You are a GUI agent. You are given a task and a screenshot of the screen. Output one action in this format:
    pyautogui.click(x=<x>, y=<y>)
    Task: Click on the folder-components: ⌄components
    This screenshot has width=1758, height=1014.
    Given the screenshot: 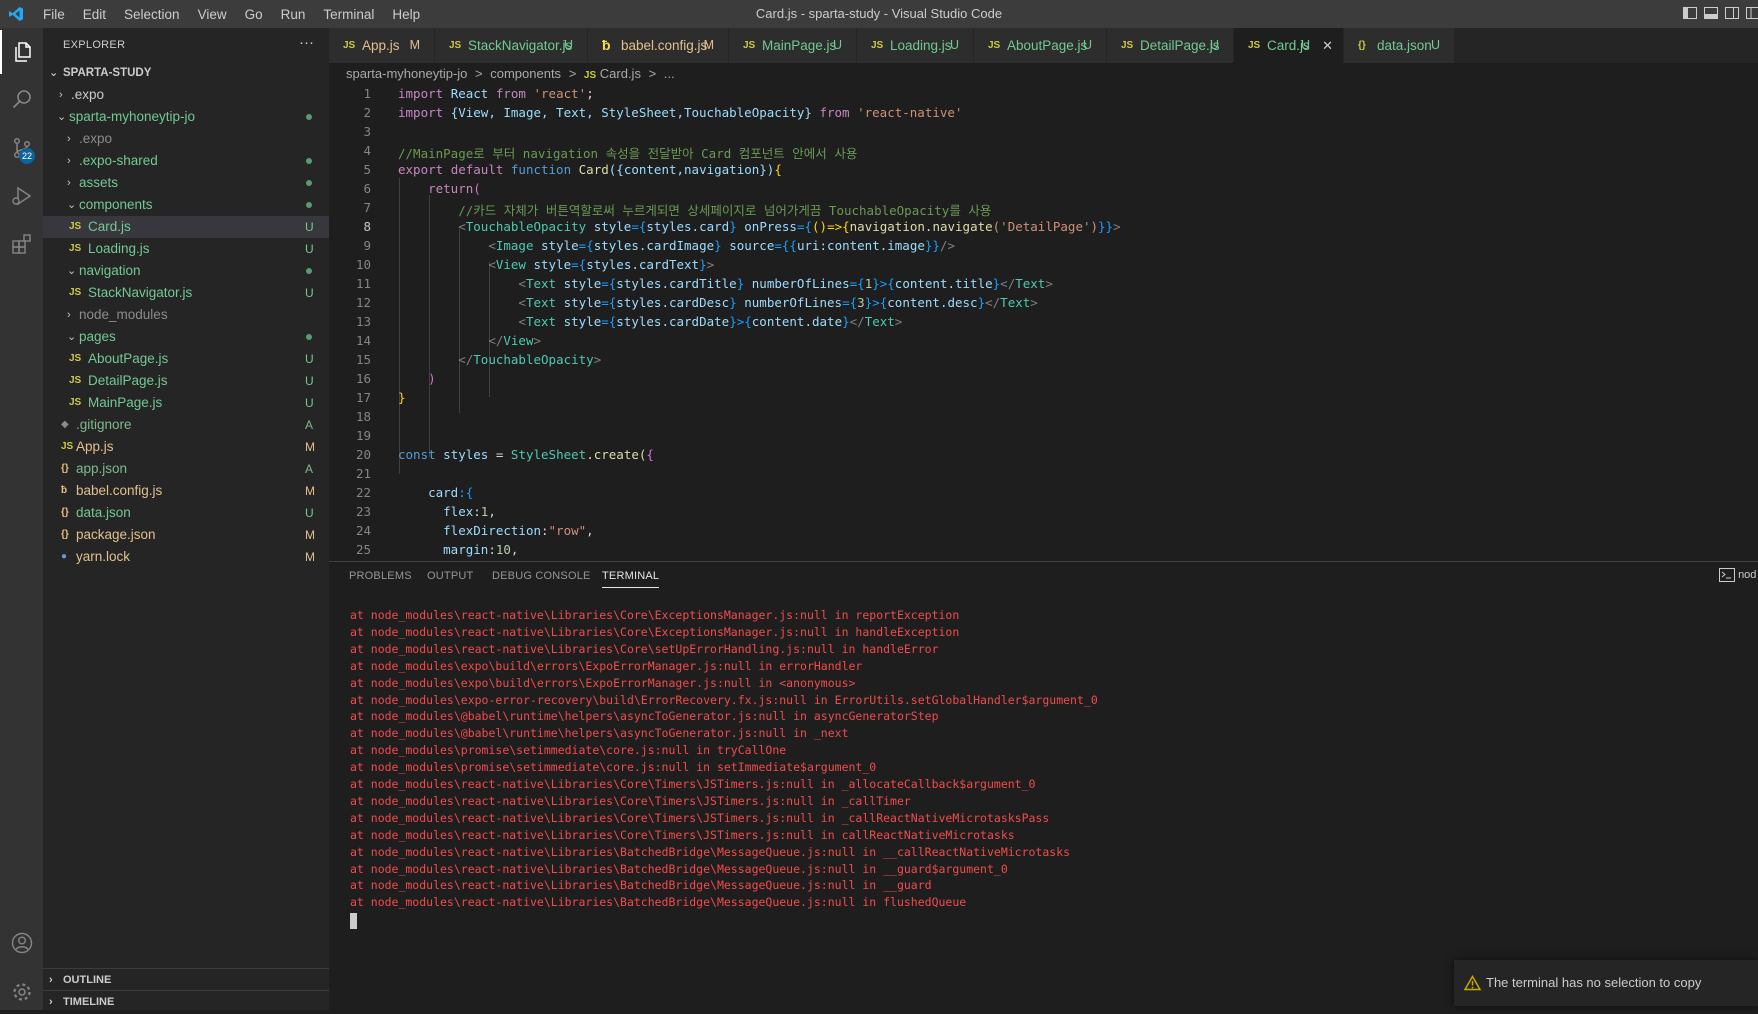 What is the action you would take?
    pyautogui.click(x=186, y=205)
    